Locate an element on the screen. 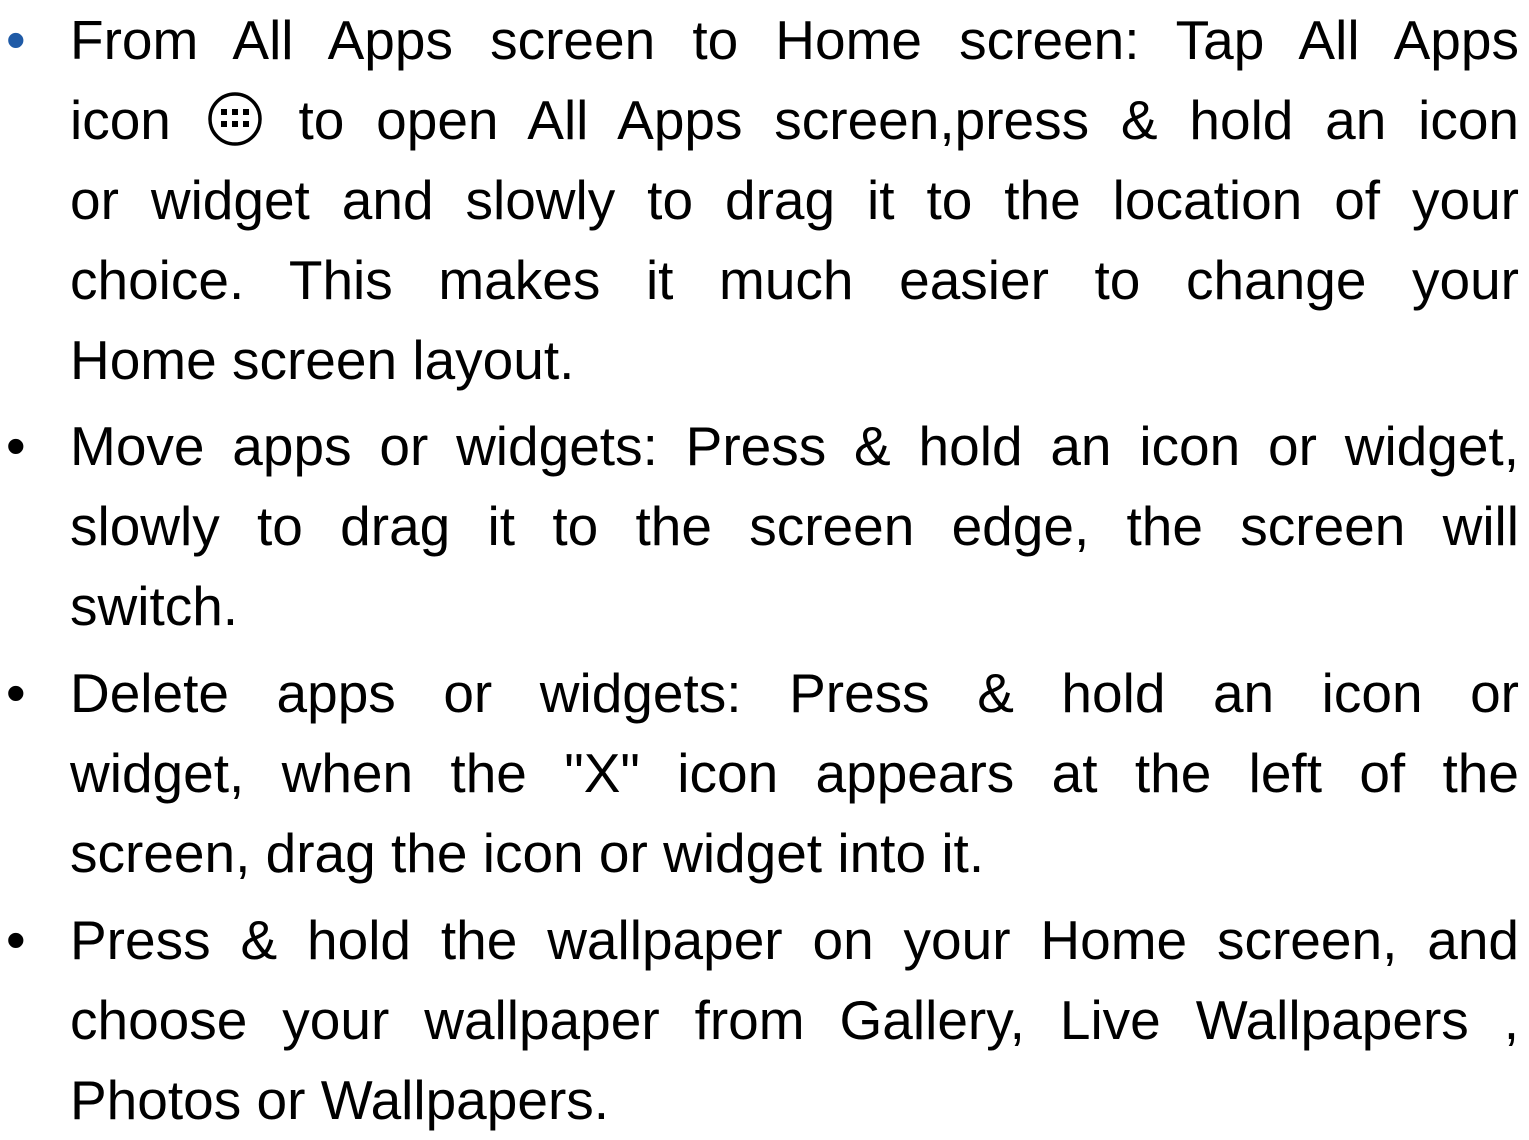 The width and height of the screenshot is (1529, 1140). text-line: switch. is located at coordinates (154, 606).